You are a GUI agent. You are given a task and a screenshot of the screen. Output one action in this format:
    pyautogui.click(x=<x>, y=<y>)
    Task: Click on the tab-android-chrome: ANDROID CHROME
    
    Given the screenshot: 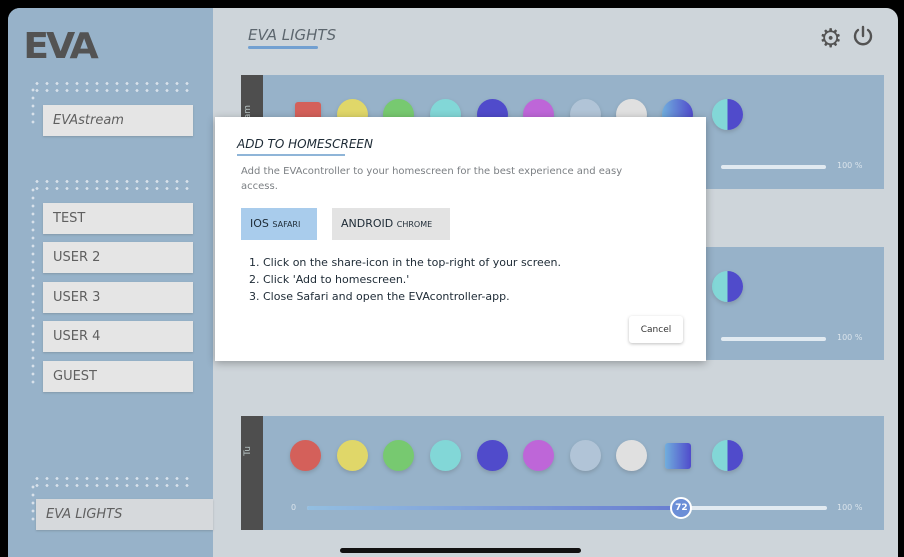 What is the action you would take?
    pyautogui.click(x=391, y=224)
    